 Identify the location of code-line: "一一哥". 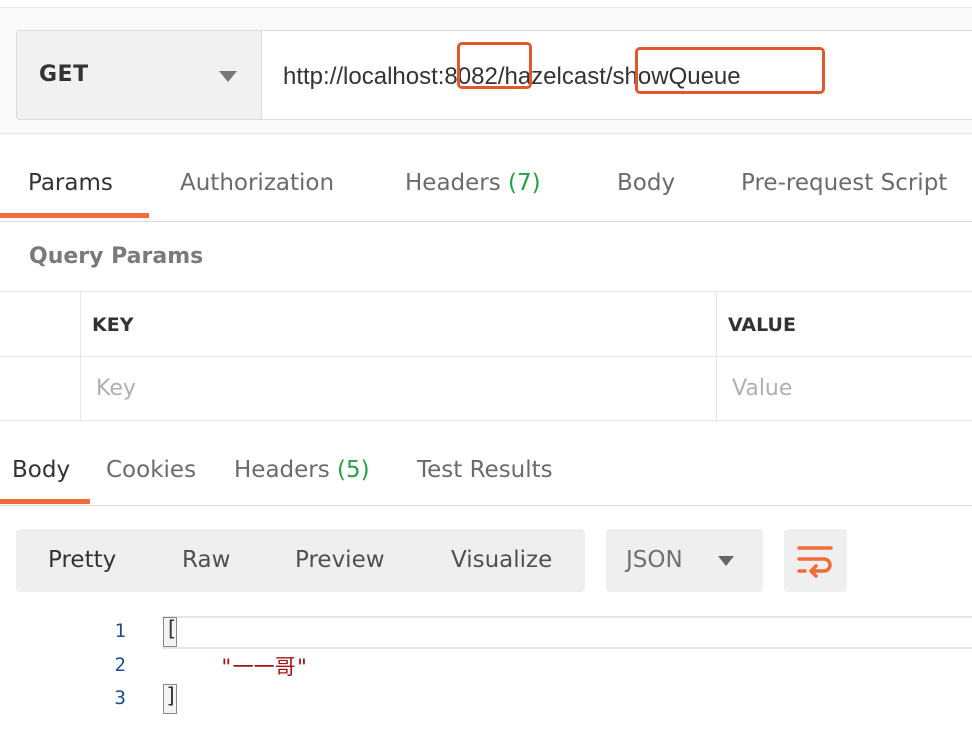
(264, 667).